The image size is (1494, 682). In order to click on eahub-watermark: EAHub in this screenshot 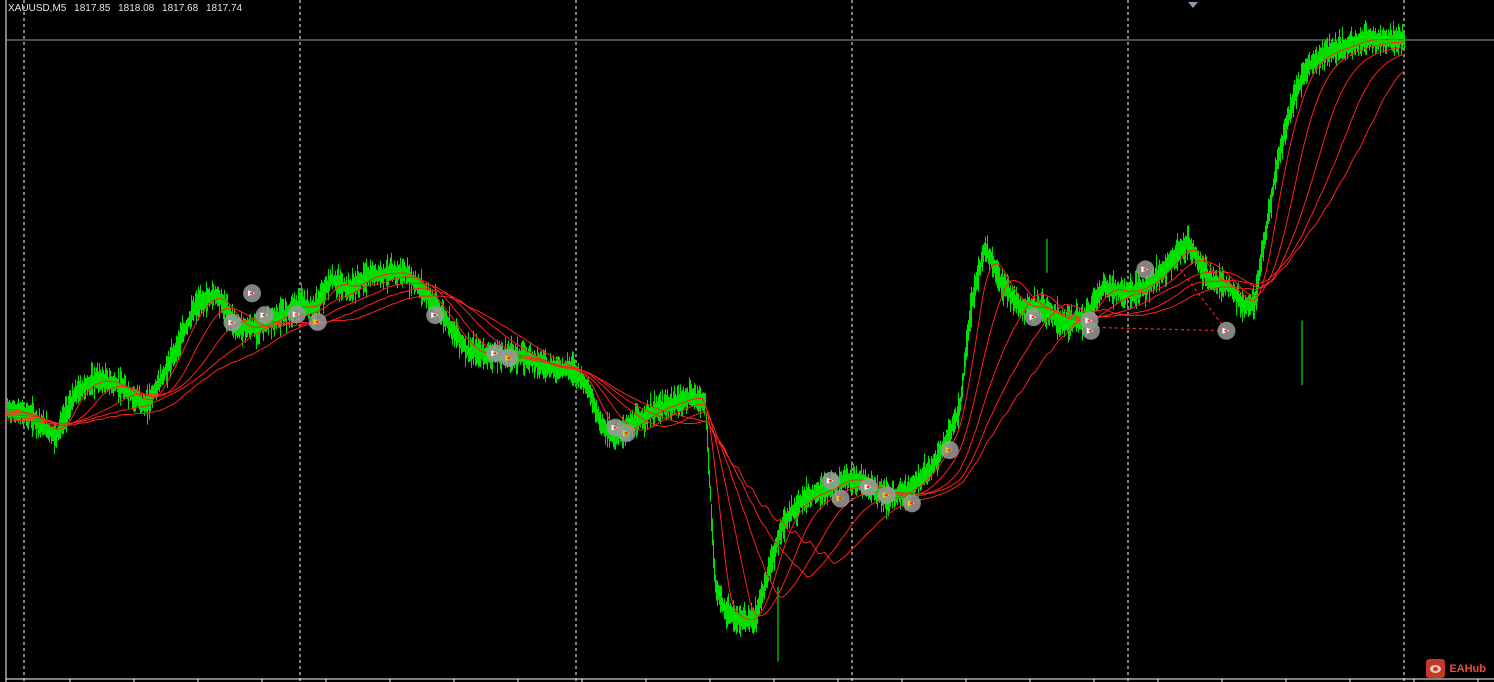, I will do `click(1456, 668)`.